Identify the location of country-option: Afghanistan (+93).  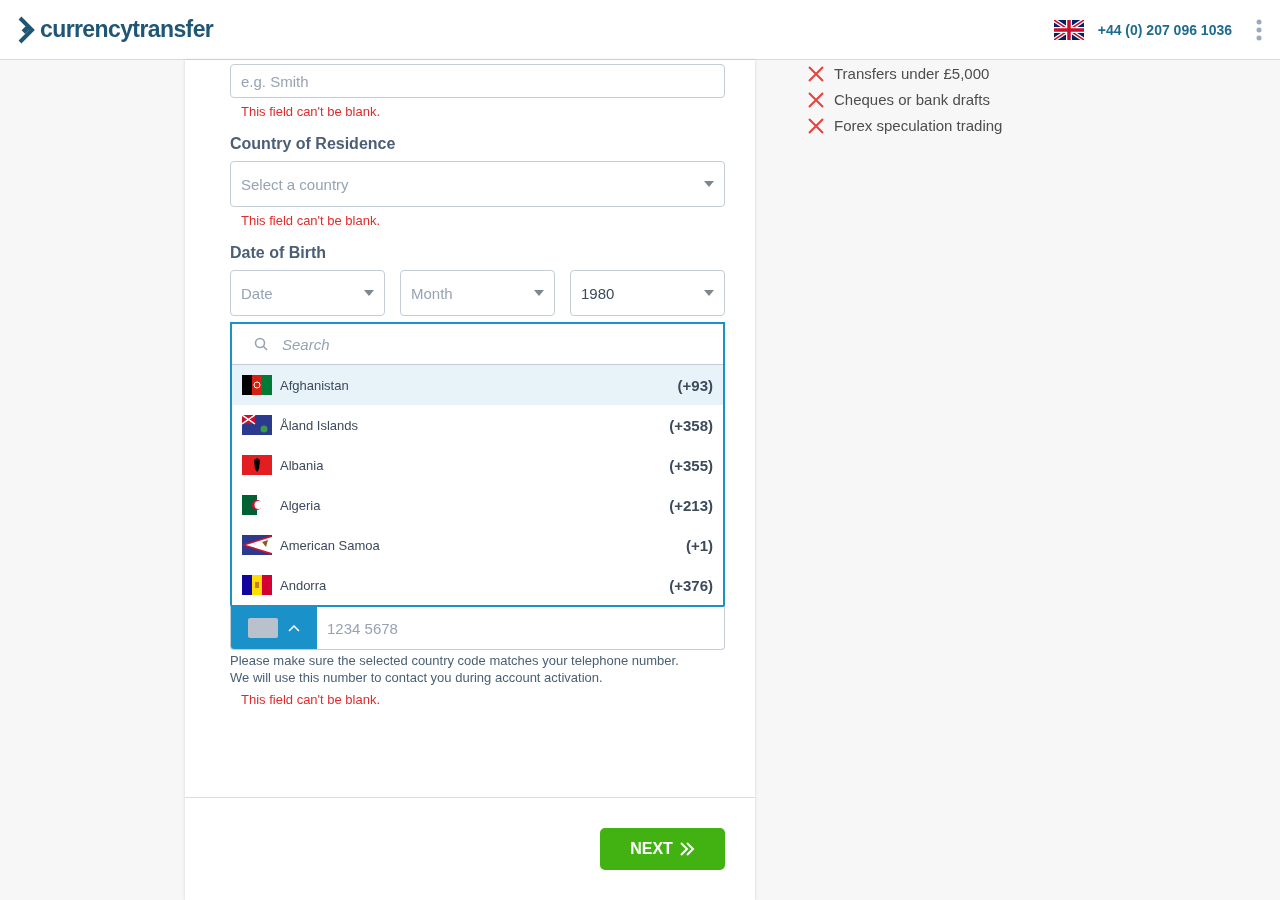
(477, 385).